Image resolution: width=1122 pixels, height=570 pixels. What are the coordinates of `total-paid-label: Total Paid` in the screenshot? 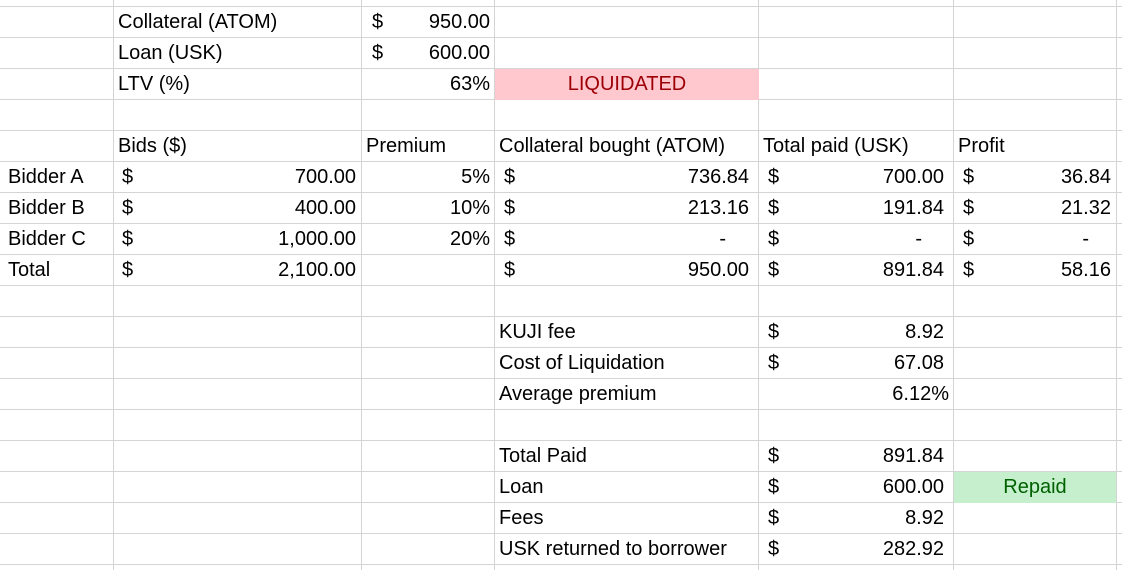 It's located at (627, 456).